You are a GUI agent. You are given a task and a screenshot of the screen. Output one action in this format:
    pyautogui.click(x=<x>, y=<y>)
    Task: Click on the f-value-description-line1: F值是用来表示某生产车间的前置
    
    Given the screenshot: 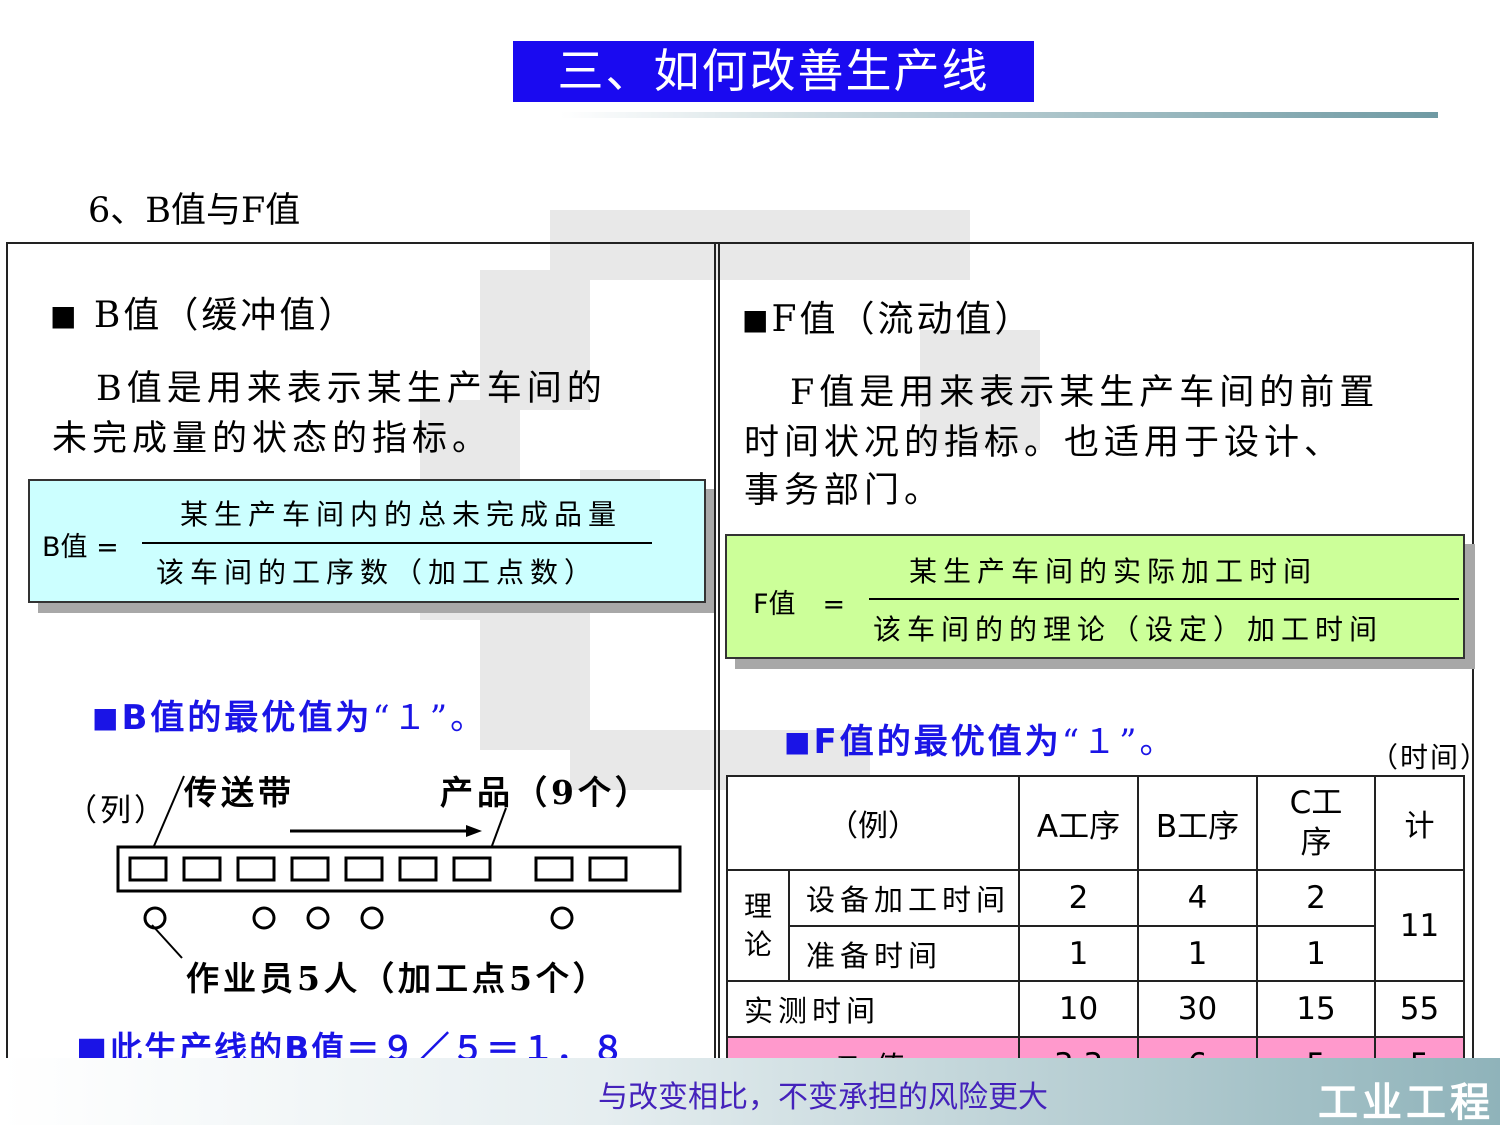 What is the action you would take?
    pyautogui.click(x=1085, y=393)
    